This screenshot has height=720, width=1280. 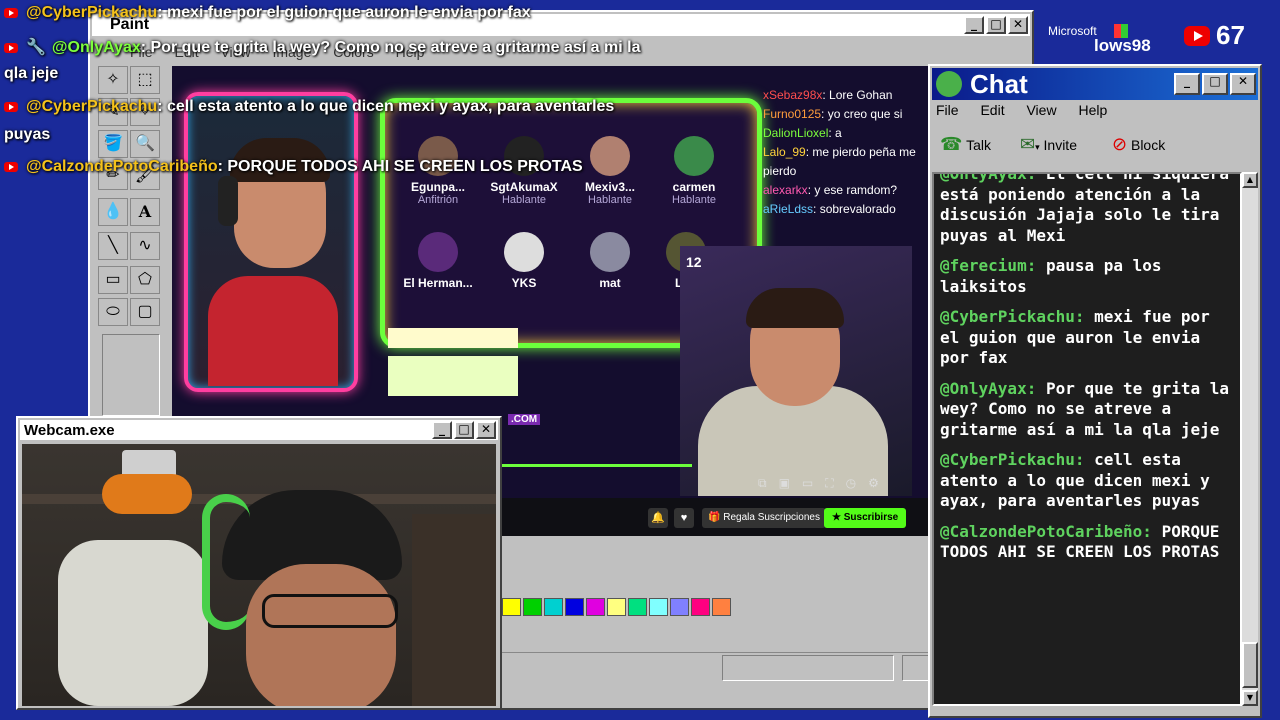 What do you see at coordinates (807, 483) in the screenshot?
I see `theater-icon: ▭` at bounding box center [807, 483].